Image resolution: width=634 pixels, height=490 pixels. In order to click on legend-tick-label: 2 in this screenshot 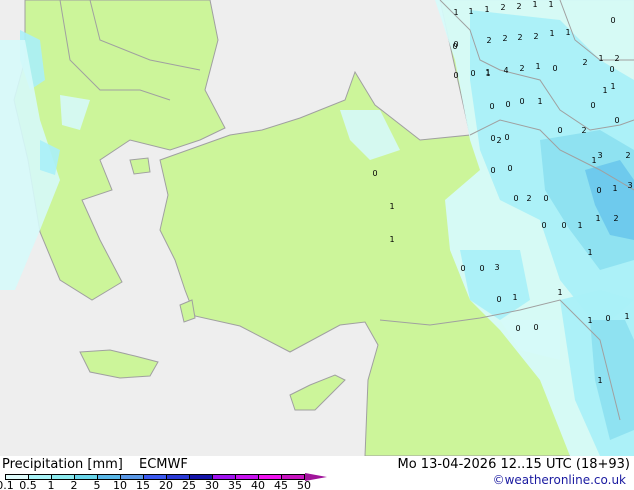, I will do `click(74, 484)`.